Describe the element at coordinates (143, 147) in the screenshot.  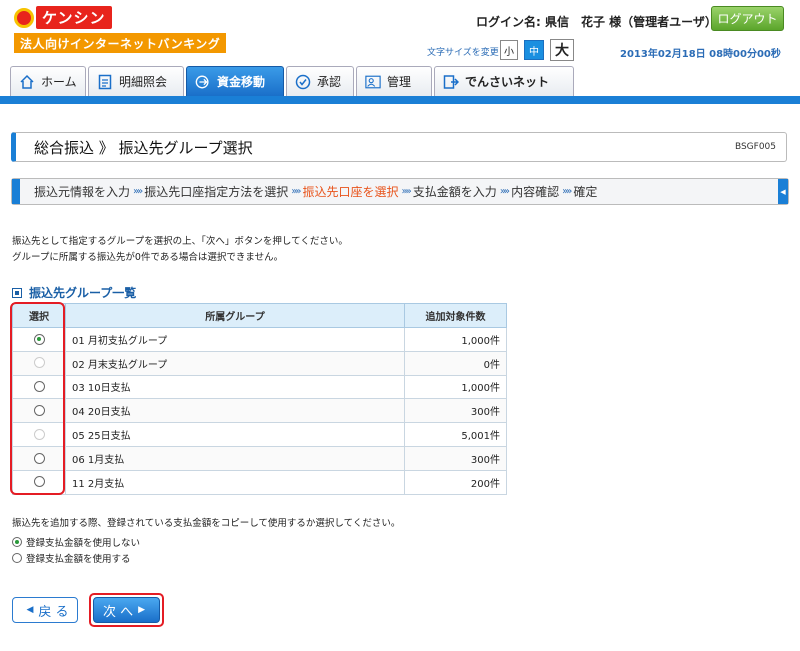
I see `page-title: 総合振込 》 振込先グループ選択` at that location.